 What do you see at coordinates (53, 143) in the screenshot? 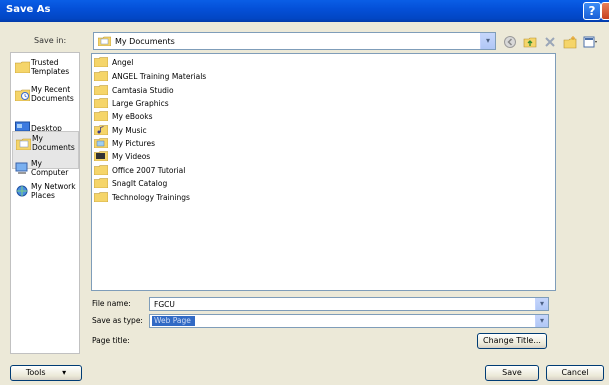
I see `place-label: My Documents` at bounding box center [53, 143].